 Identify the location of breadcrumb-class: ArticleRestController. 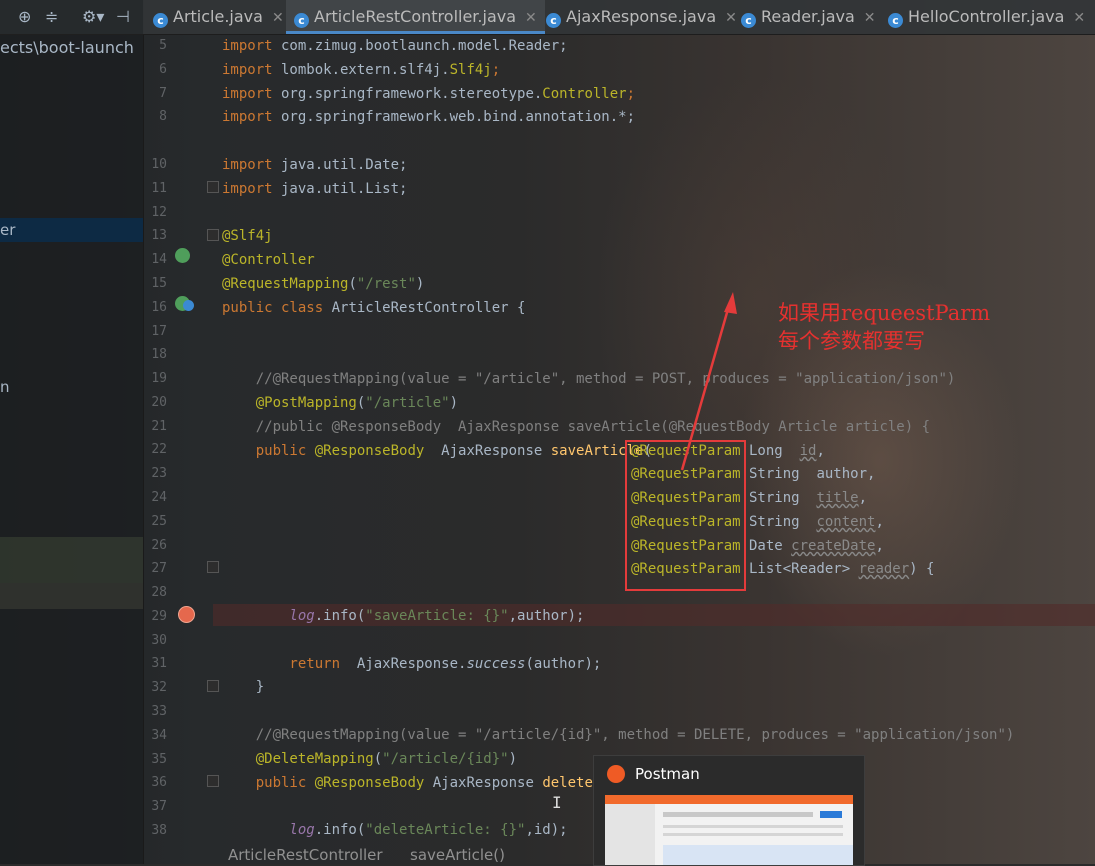
(305, 855).